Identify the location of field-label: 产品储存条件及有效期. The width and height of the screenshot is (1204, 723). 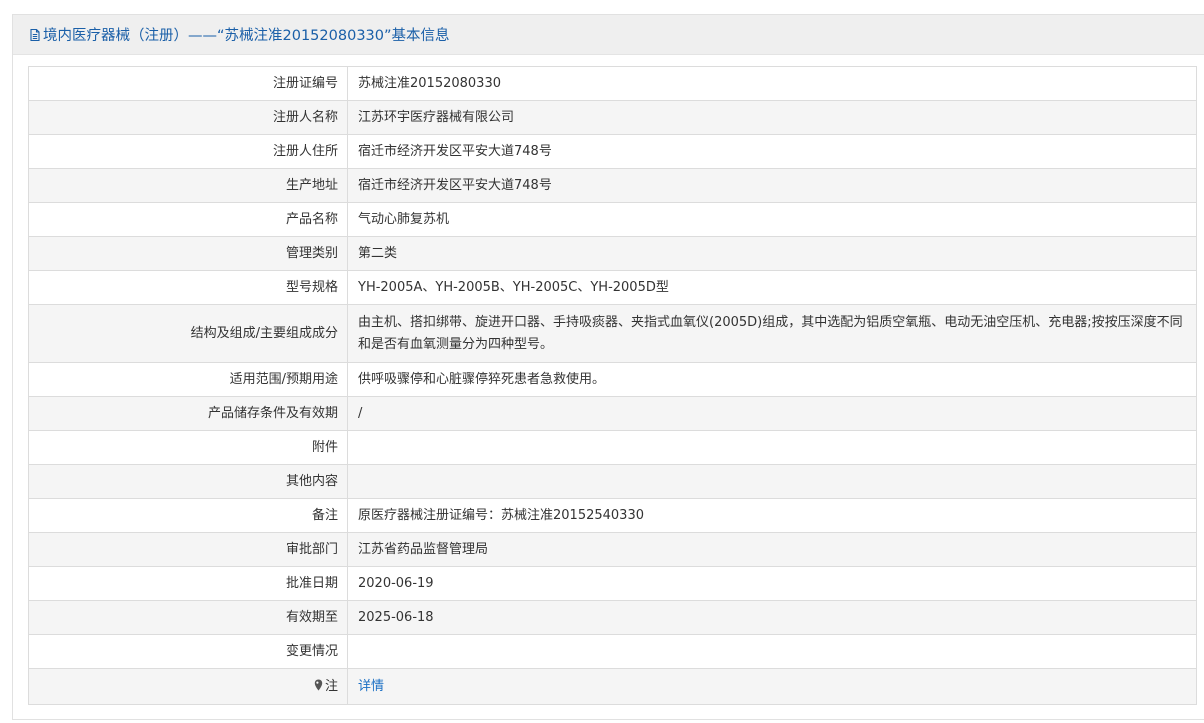
(188, 413).